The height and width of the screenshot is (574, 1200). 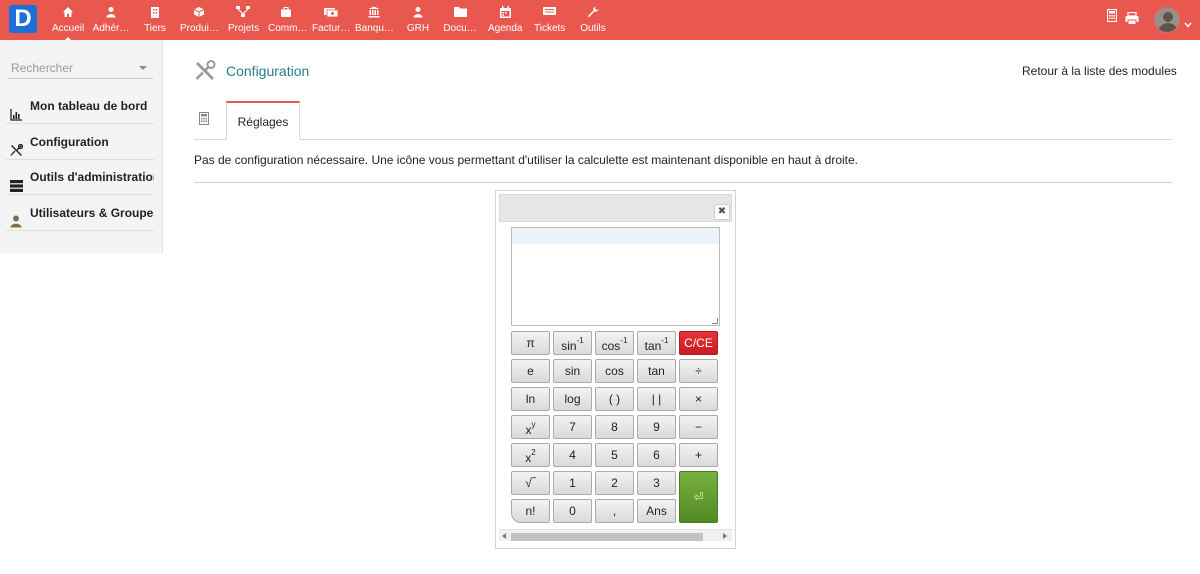 I want to click on key-tan: tan, so click(x=656, y=371).